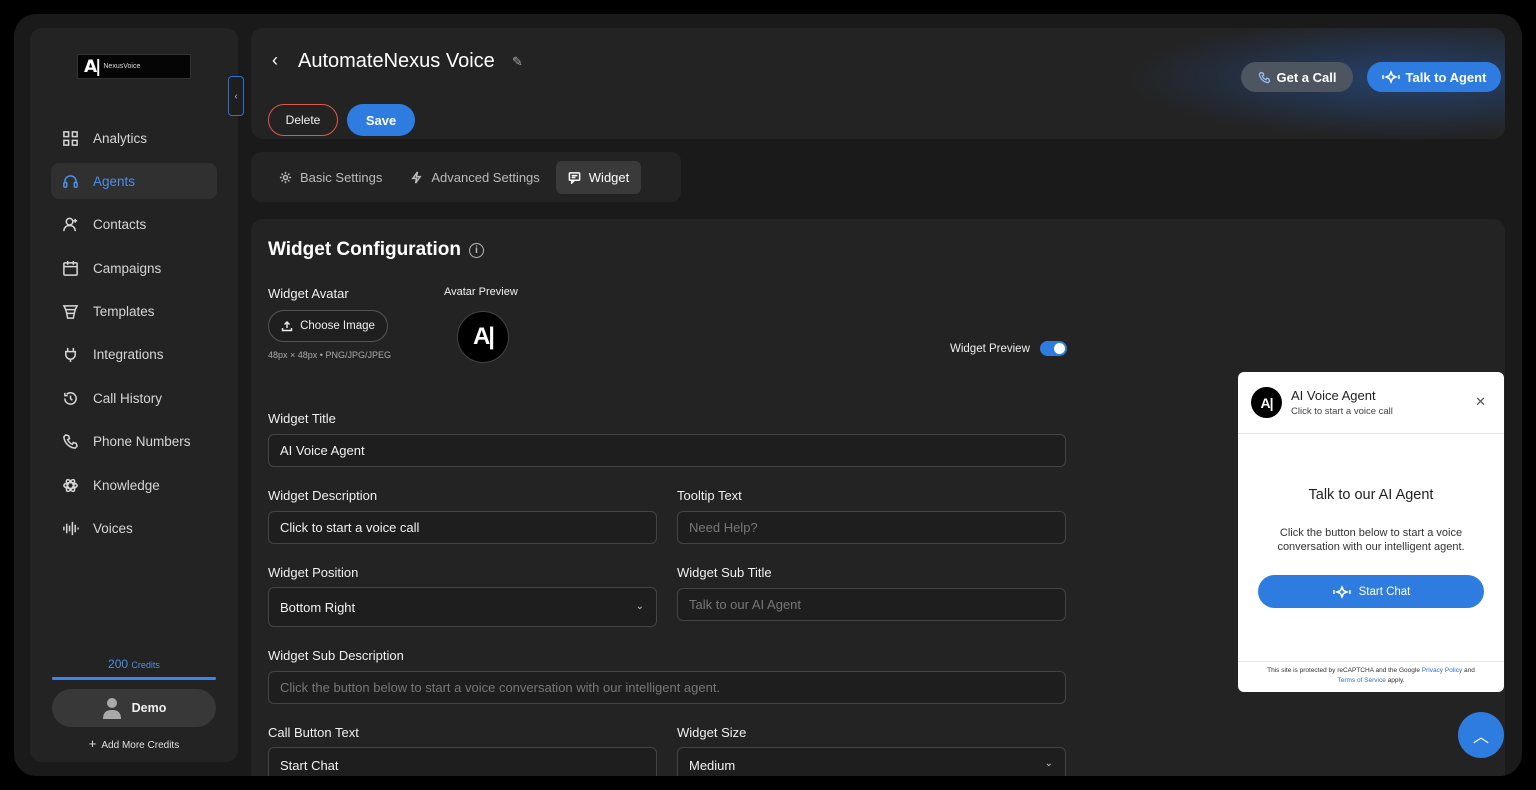 This screenshot has height=790, width=1536. I want to click on waveform-icon, so click(70, 529).